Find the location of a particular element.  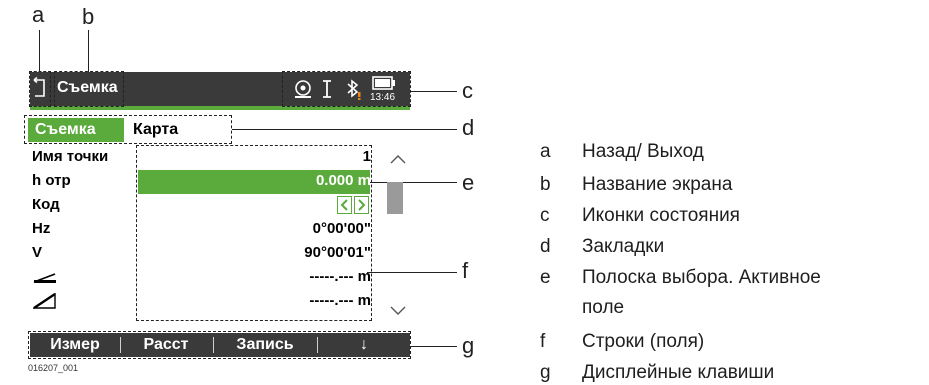

row-value-sd: -----.--- m is located at coordinates (340, 300).